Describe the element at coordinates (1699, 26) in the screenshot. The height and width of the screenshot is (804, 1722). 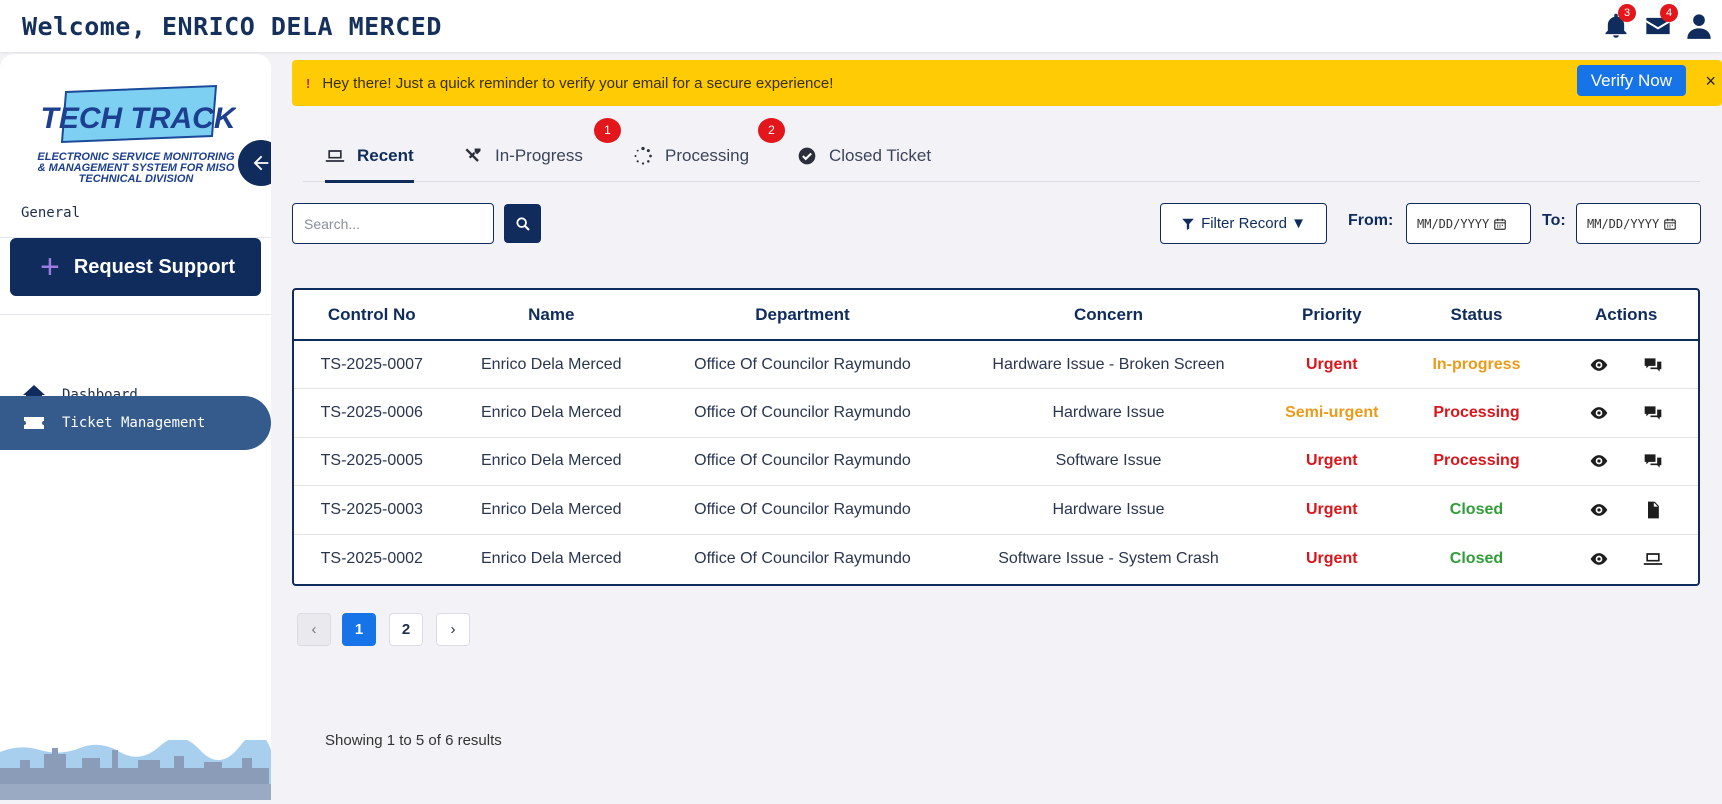
I see `user-icon` at that location.